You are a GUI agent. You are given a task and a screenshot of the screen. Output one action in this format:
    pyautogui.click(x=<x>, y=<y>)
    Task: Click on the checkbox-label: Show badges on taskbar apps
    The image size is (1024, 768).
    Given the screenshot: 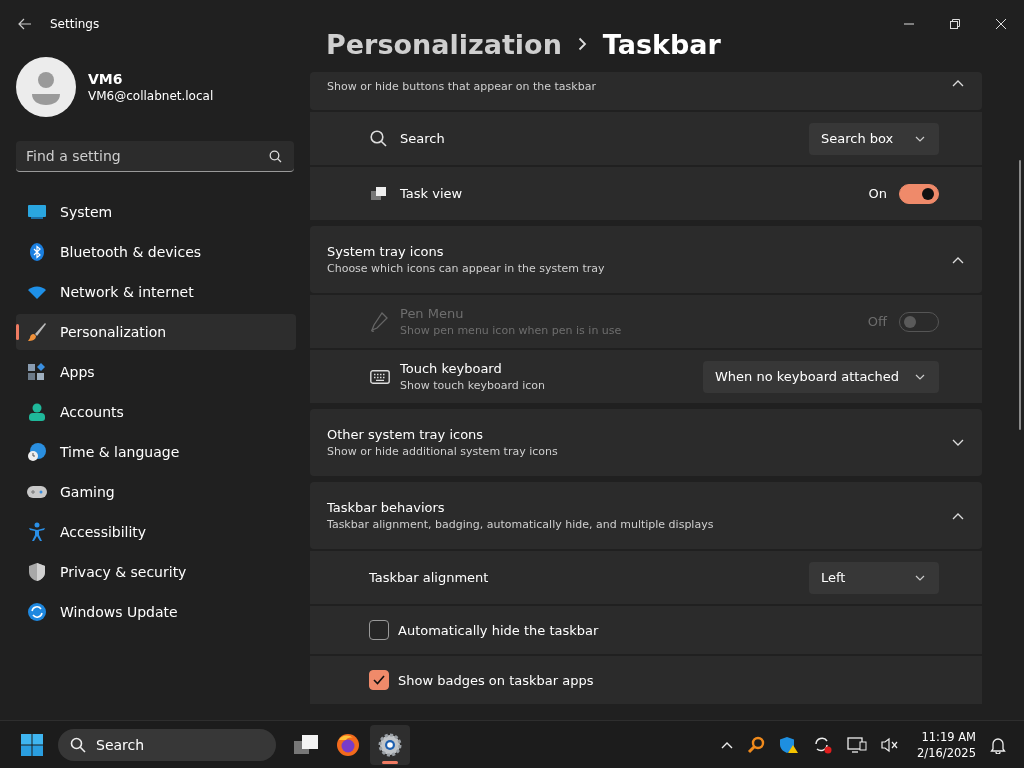 What is the action you would take?
    pyautogui.click(x=496, y=680)
    